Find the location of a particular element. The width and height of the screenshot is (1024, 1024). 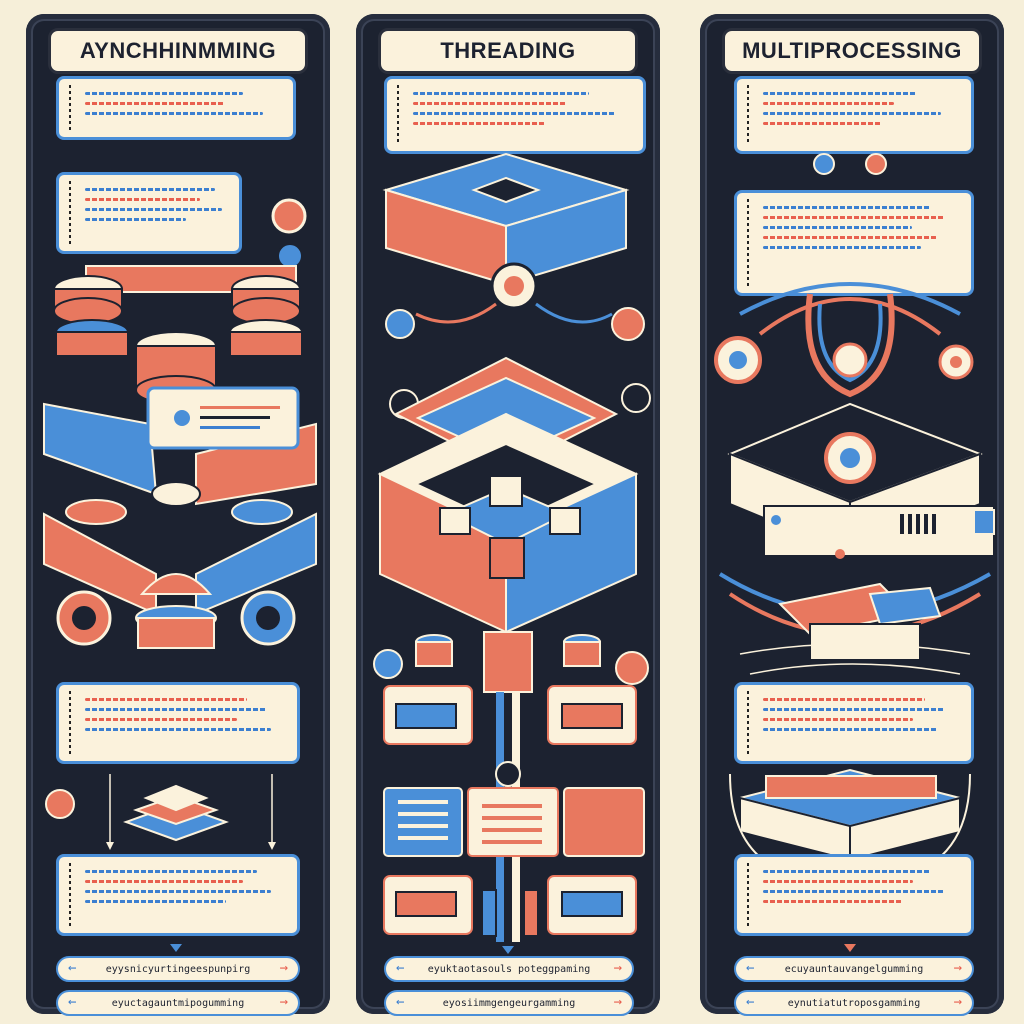

footer-label-bottom: ← eyuctagauntmipogumming → is located at coordinates (178, 1003).